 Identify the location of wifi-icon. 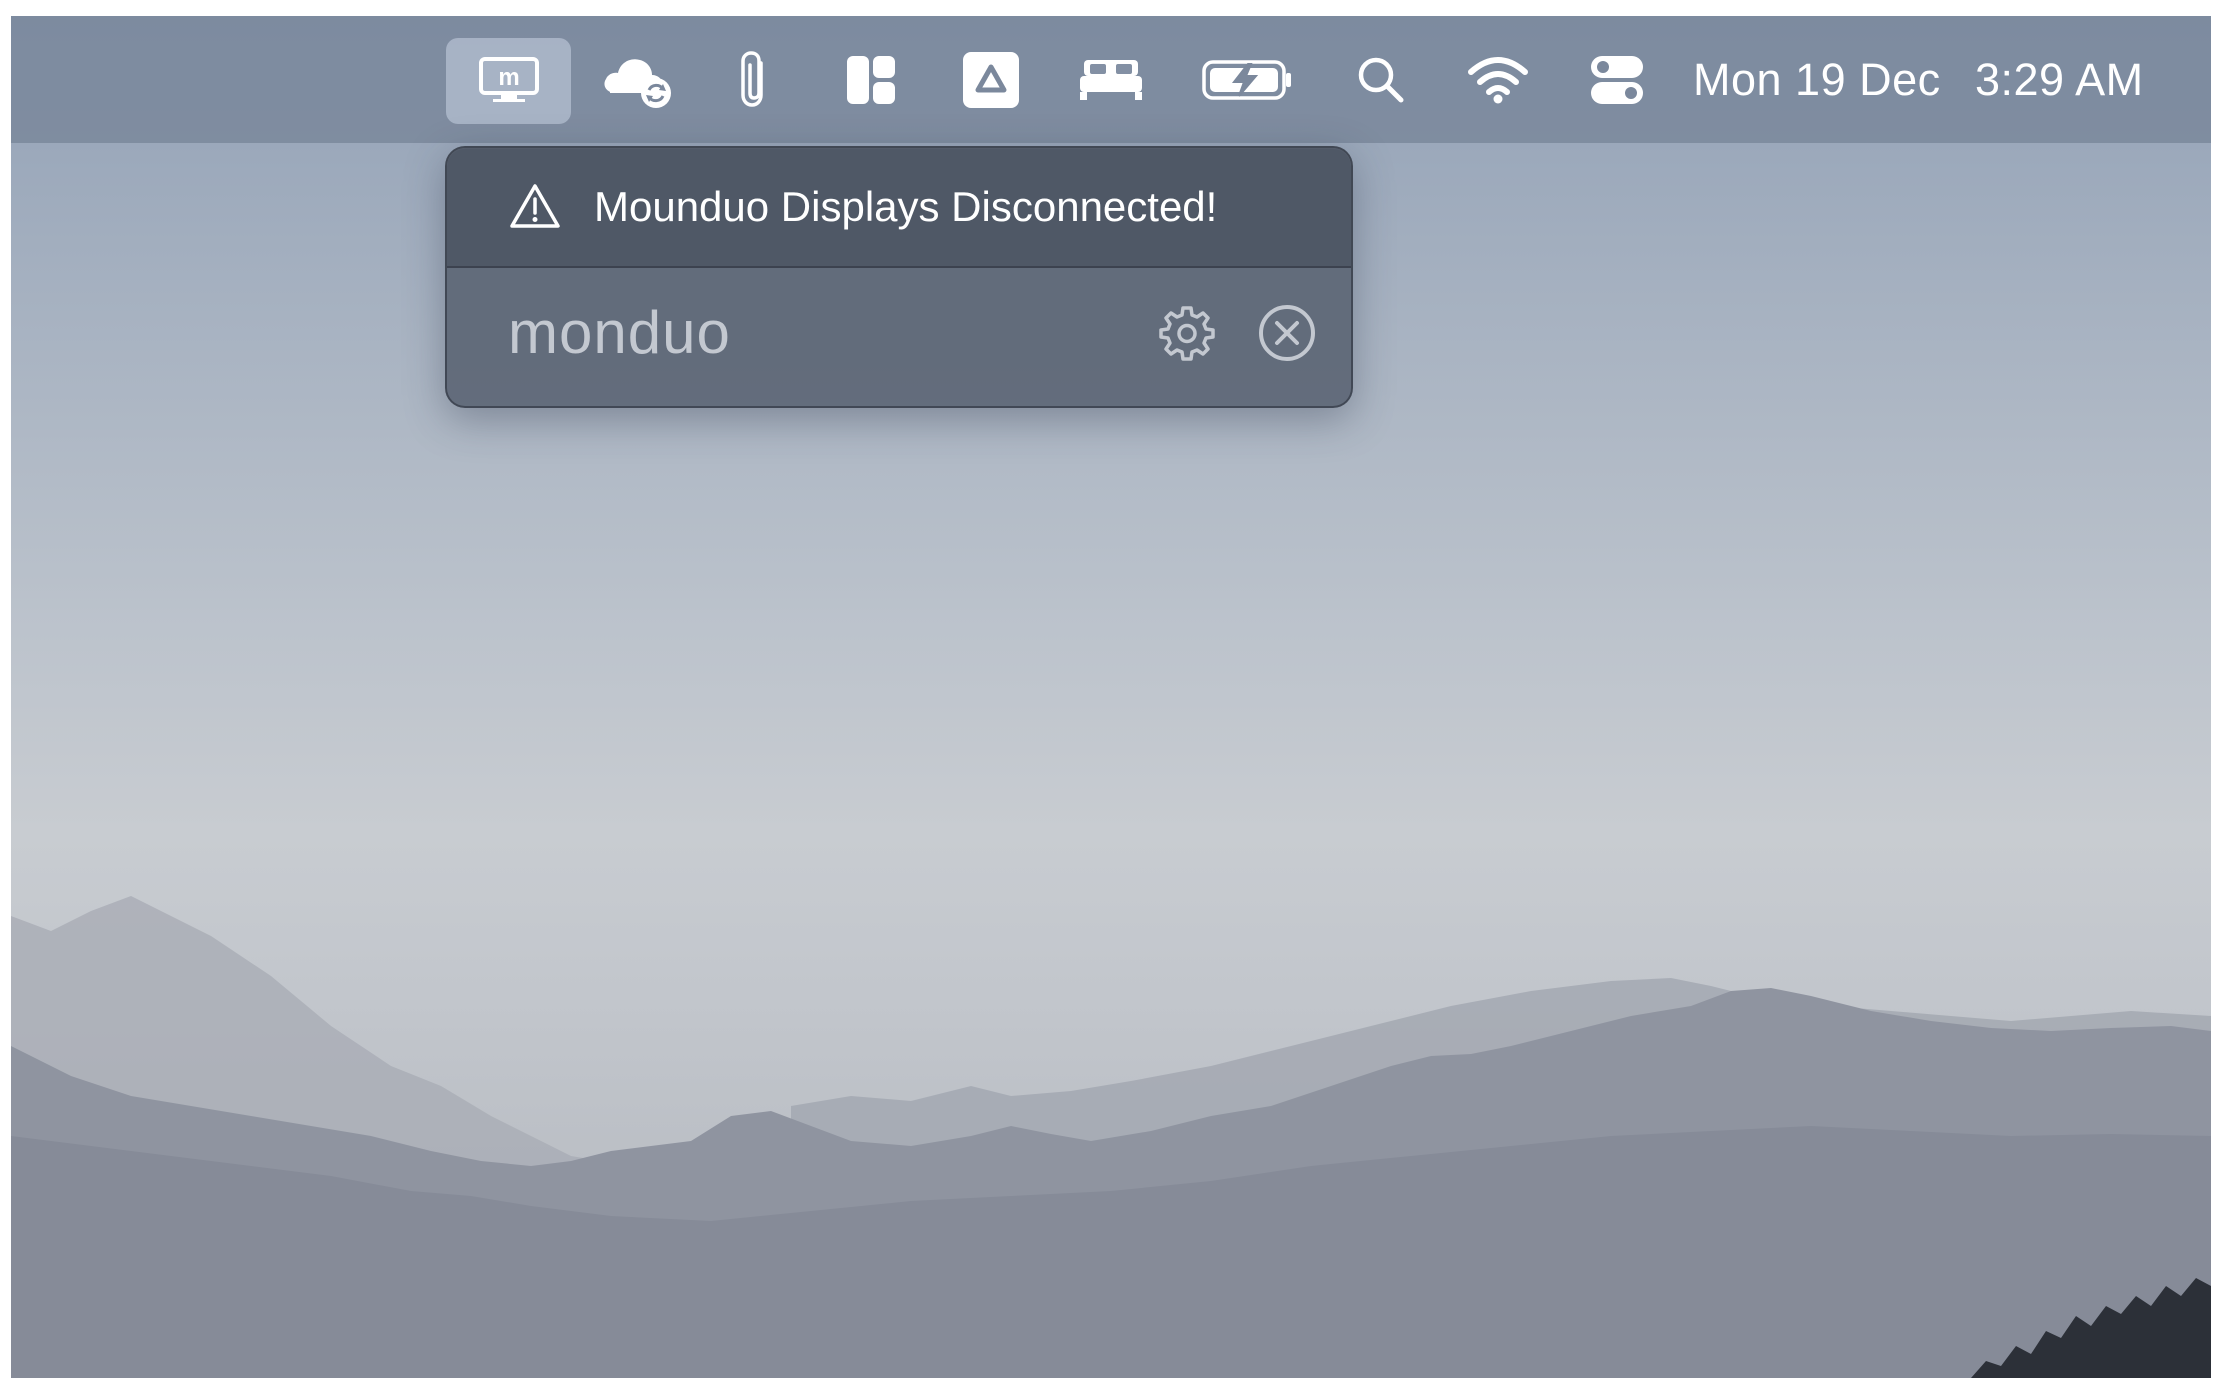
(1498, 79).